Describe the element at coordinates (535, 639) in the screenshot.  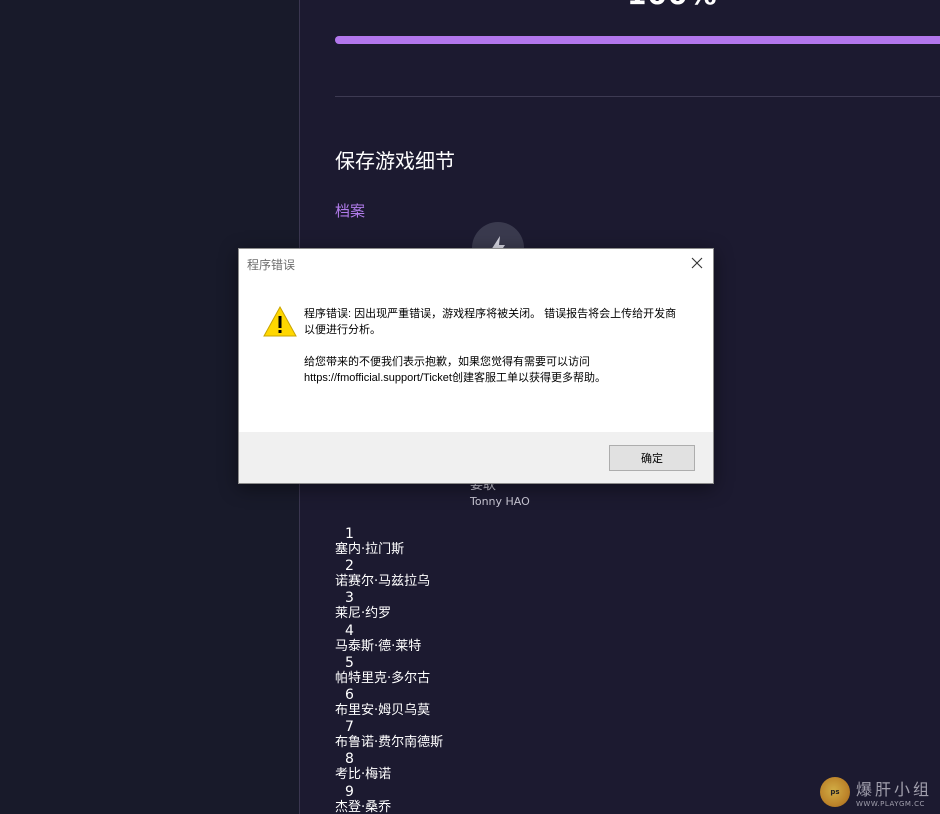
I see `list-item: 4 马泰斯·德·莱特` at that location.